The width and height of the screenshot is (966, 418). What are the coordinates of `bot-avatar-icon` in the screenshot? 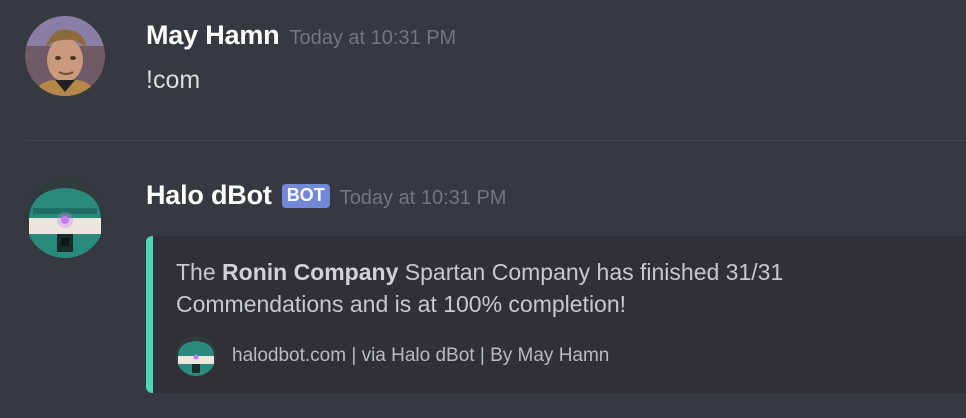 It's located at (65, 218).